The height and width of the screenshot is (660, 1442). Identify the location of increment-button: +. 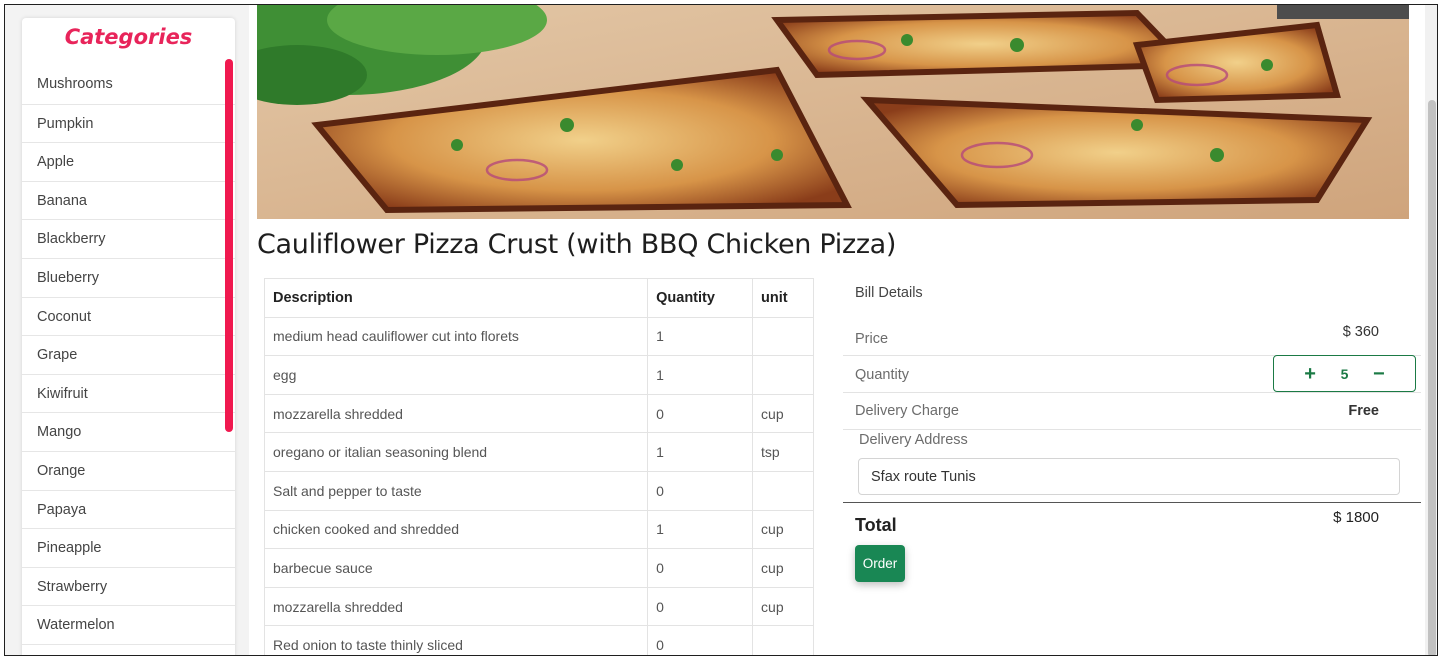
(1310, 374).